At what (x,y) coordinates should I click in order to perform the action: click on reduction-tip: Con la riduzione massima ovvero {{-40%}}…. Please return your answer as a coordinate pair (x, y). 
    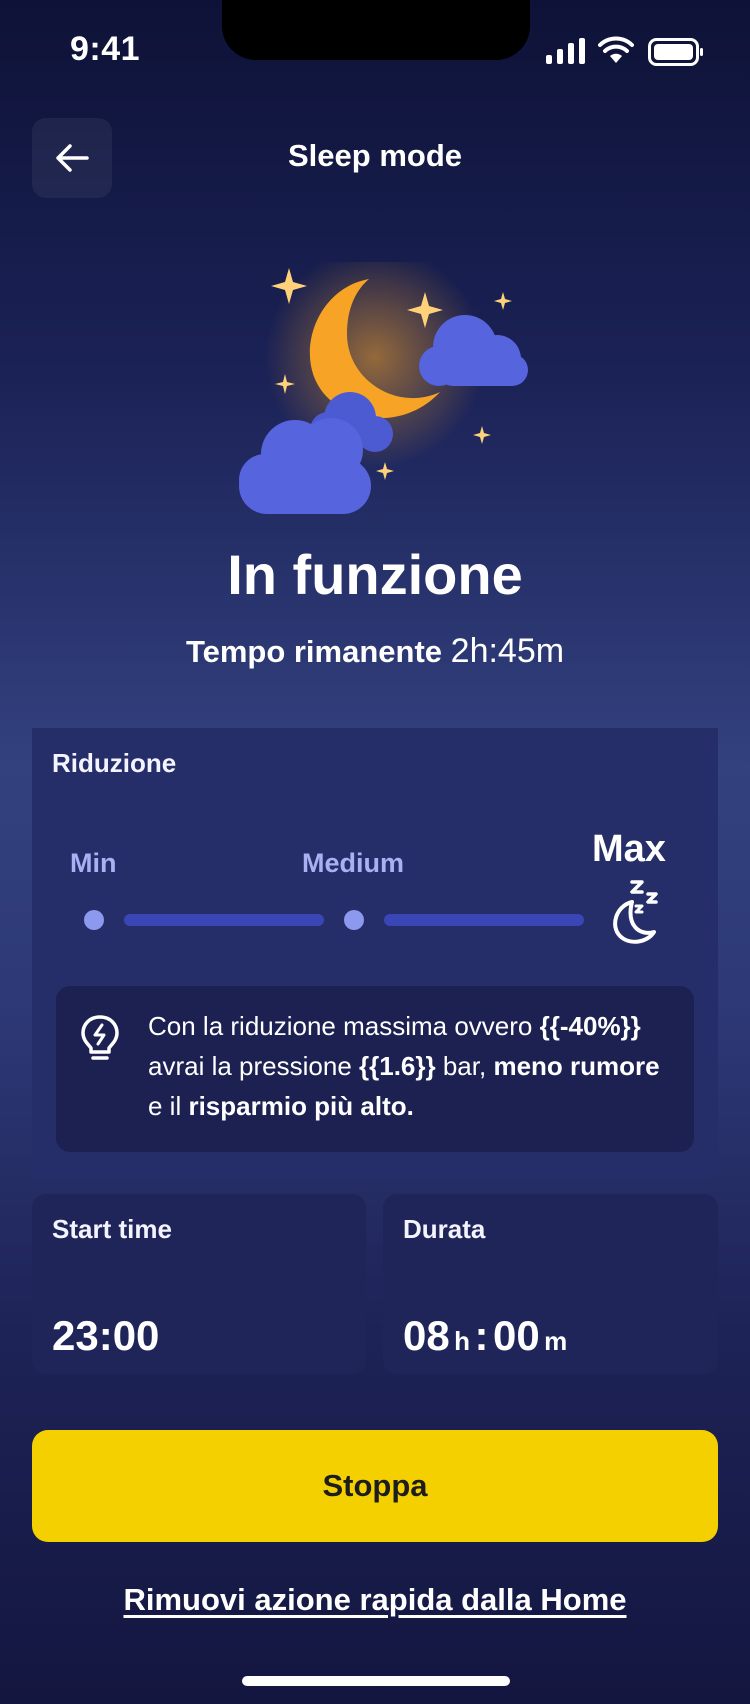
    Looking at the image, I should click on (375, 1069).